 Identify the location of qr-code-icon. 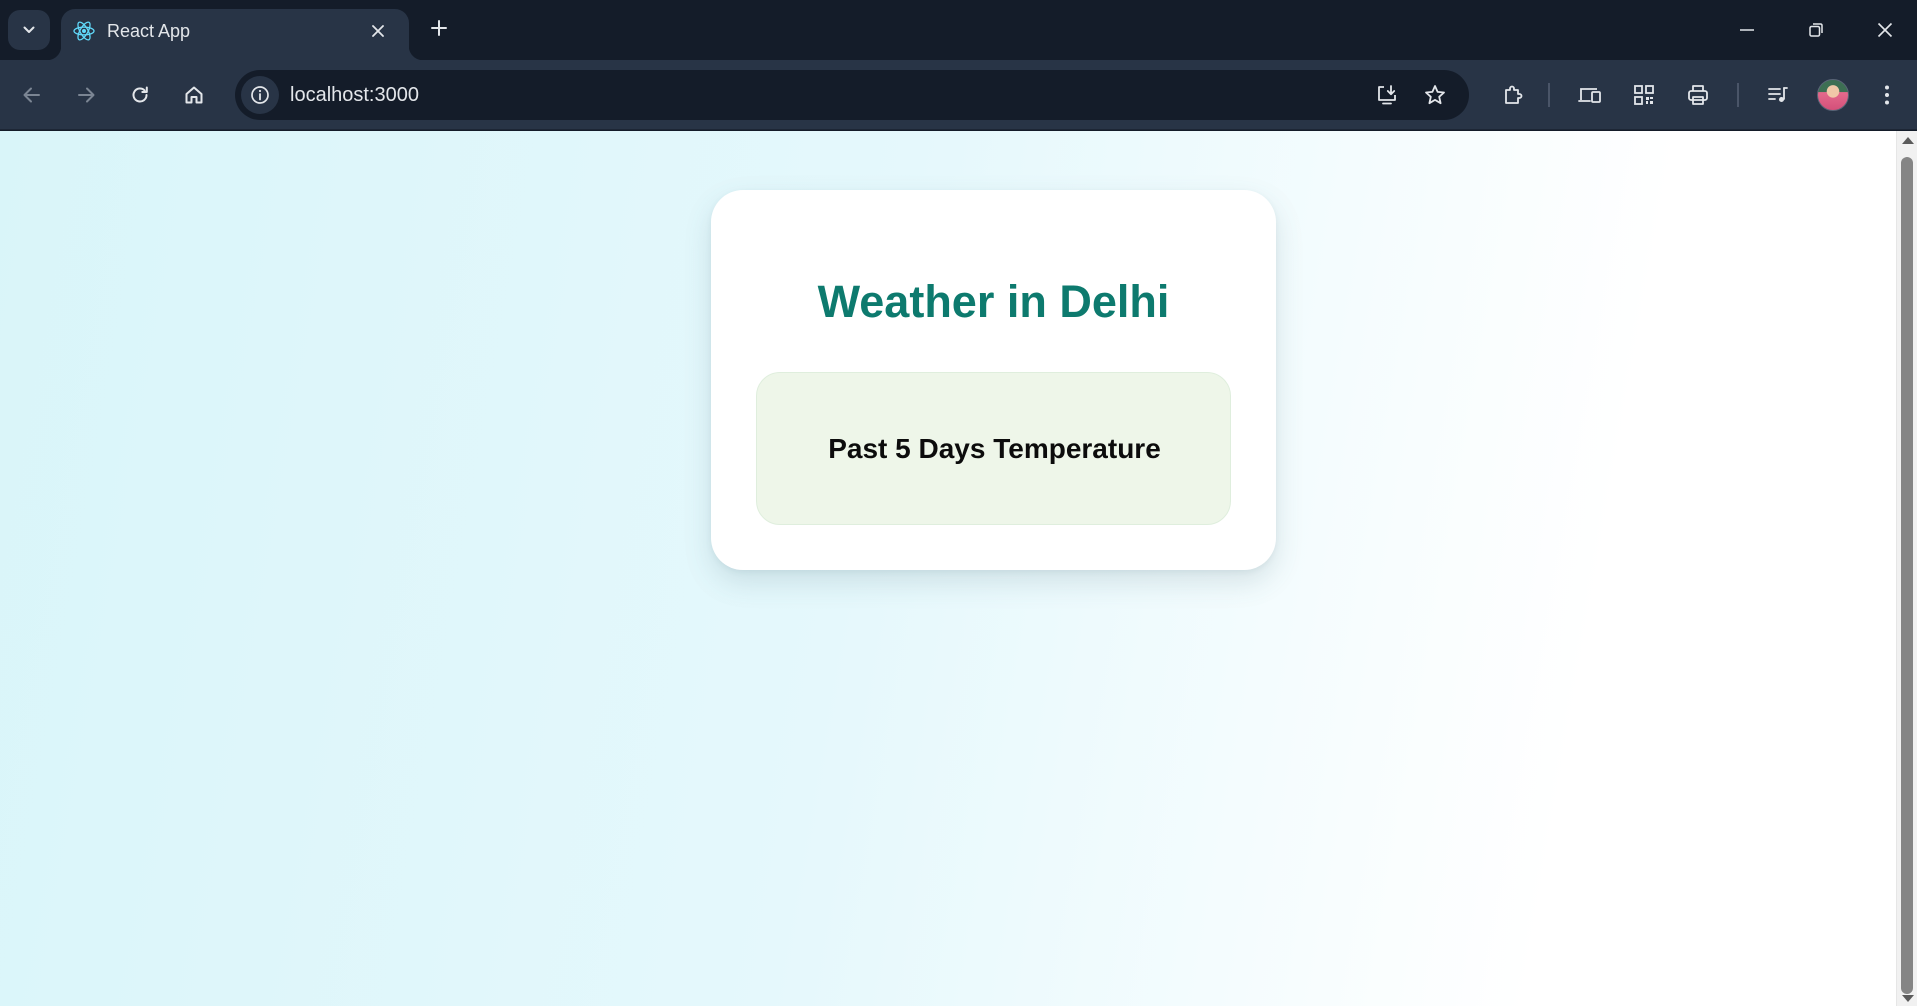
(1644, 95).